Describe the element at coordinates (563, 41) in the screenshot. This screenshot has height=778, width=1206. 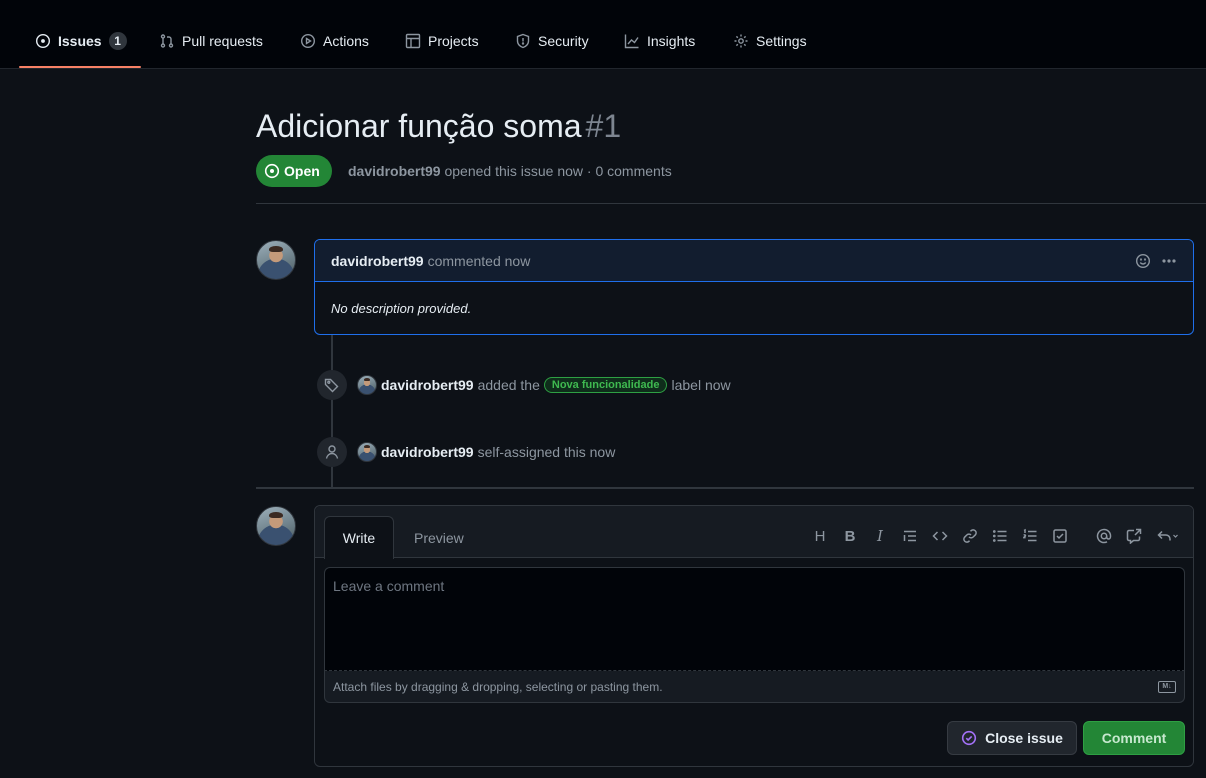
I see `tab-security-label: Security` at that location.